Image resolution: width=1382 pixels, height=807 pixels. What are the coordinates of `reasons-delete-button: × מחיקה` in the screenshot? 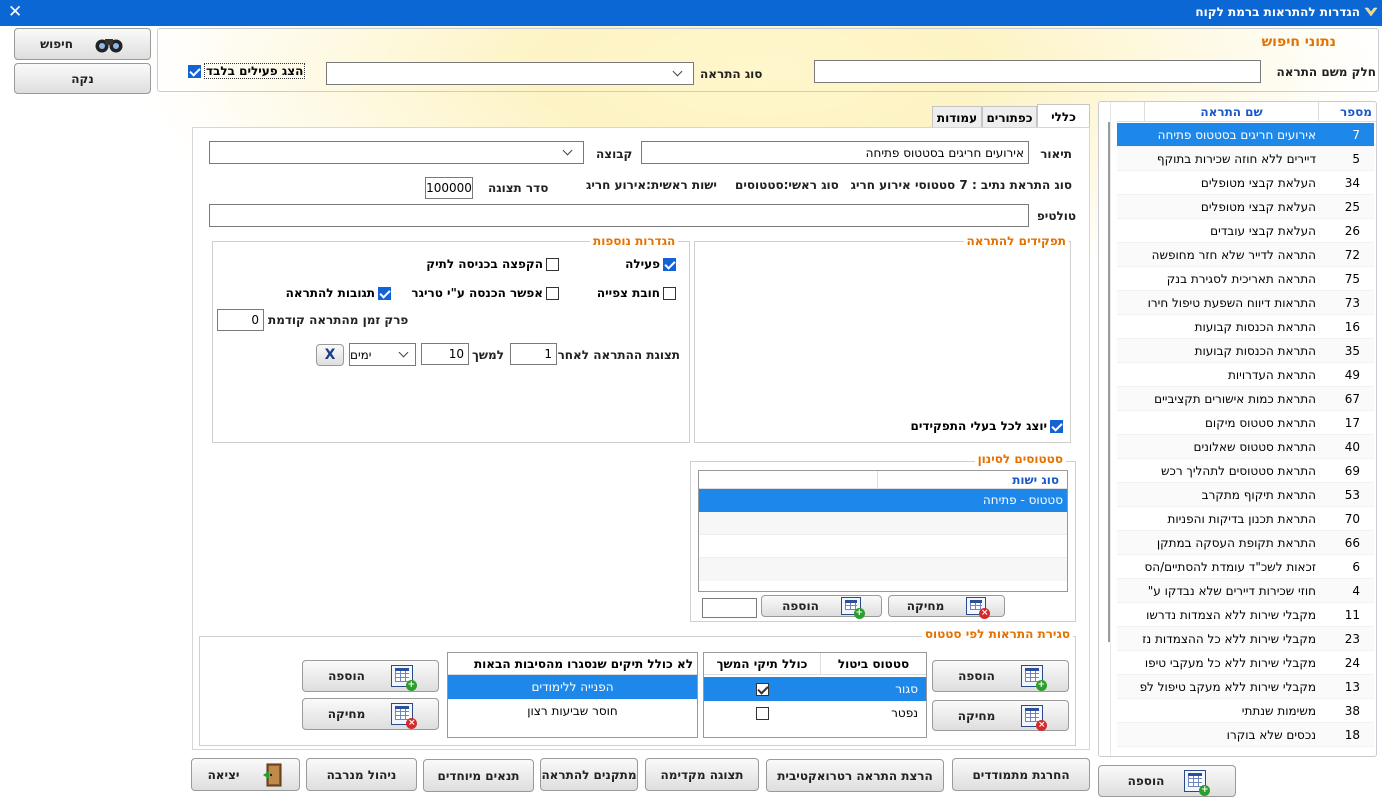 It's located at (370, 714).